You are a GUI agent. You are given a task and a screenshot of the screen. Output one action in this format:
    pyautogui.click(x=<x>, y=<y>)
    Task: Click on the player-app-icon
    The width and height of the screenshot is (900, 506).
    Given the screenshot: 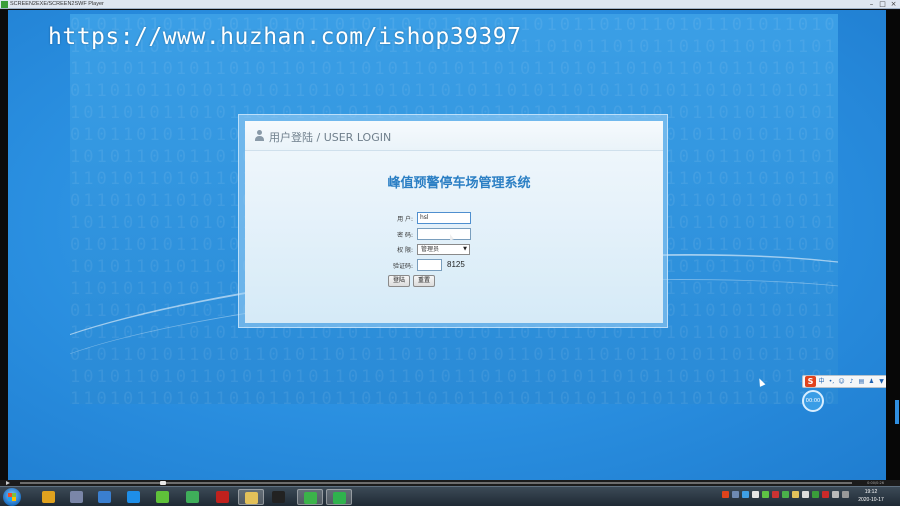 What is the action you would take?
    pyautogui.click(x=4, y=4)
    